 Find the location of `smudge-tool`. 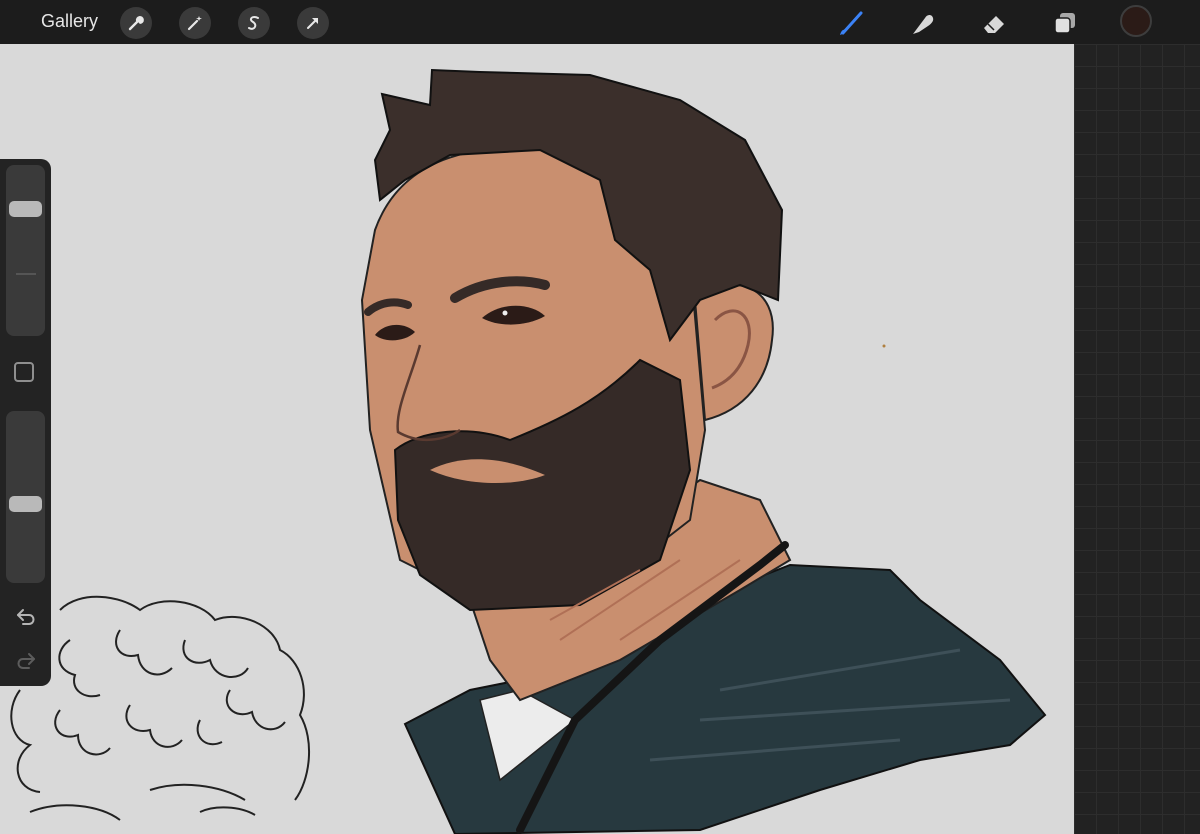

smudge-tool is located at coordinates (922, 23).